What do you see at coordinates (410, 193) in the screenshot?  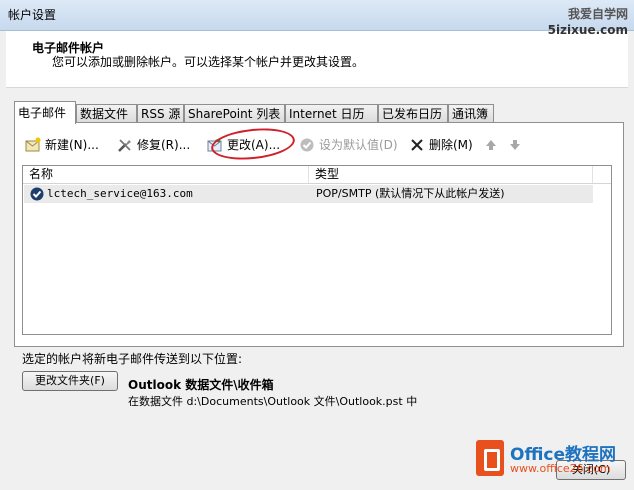 I see `account-type: POP/SMTP (默认情况下从此帐户发送)` at bounding box center [410, 193].